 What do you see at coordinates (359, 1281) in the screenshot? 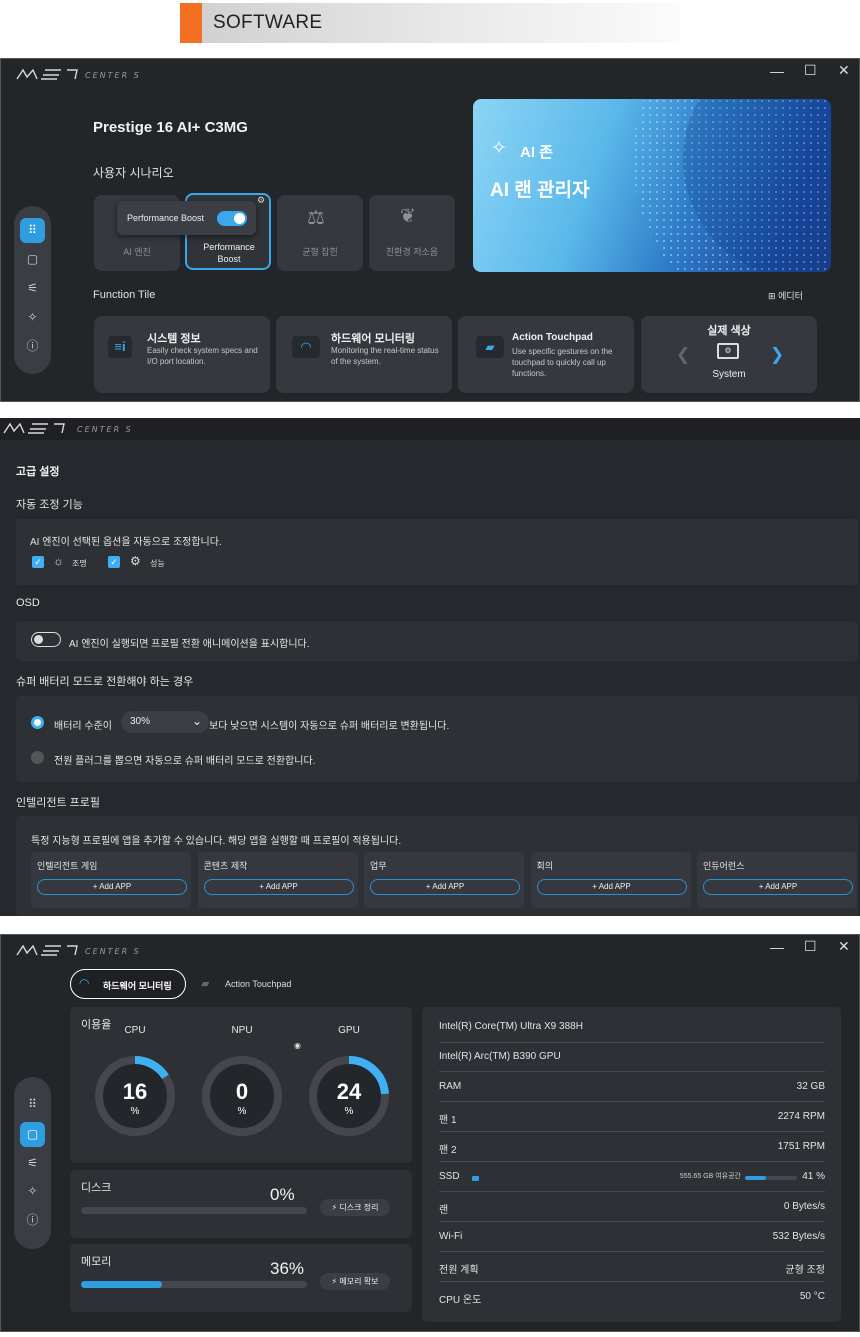
I see `memory-free-label: 메모리 확보` at bounding box center [359, 1281].